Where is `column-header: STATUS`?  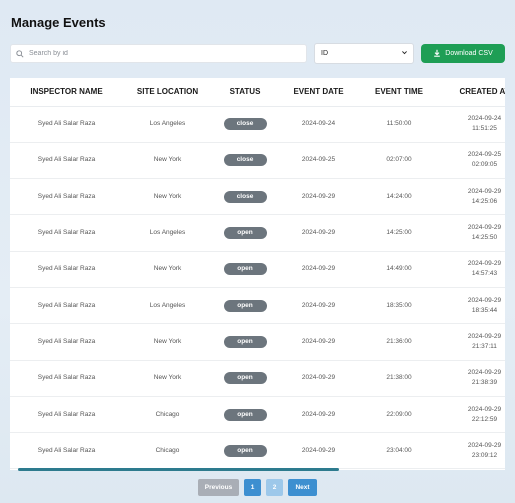
column-header: STATUS is located at coordinates (245, 92).